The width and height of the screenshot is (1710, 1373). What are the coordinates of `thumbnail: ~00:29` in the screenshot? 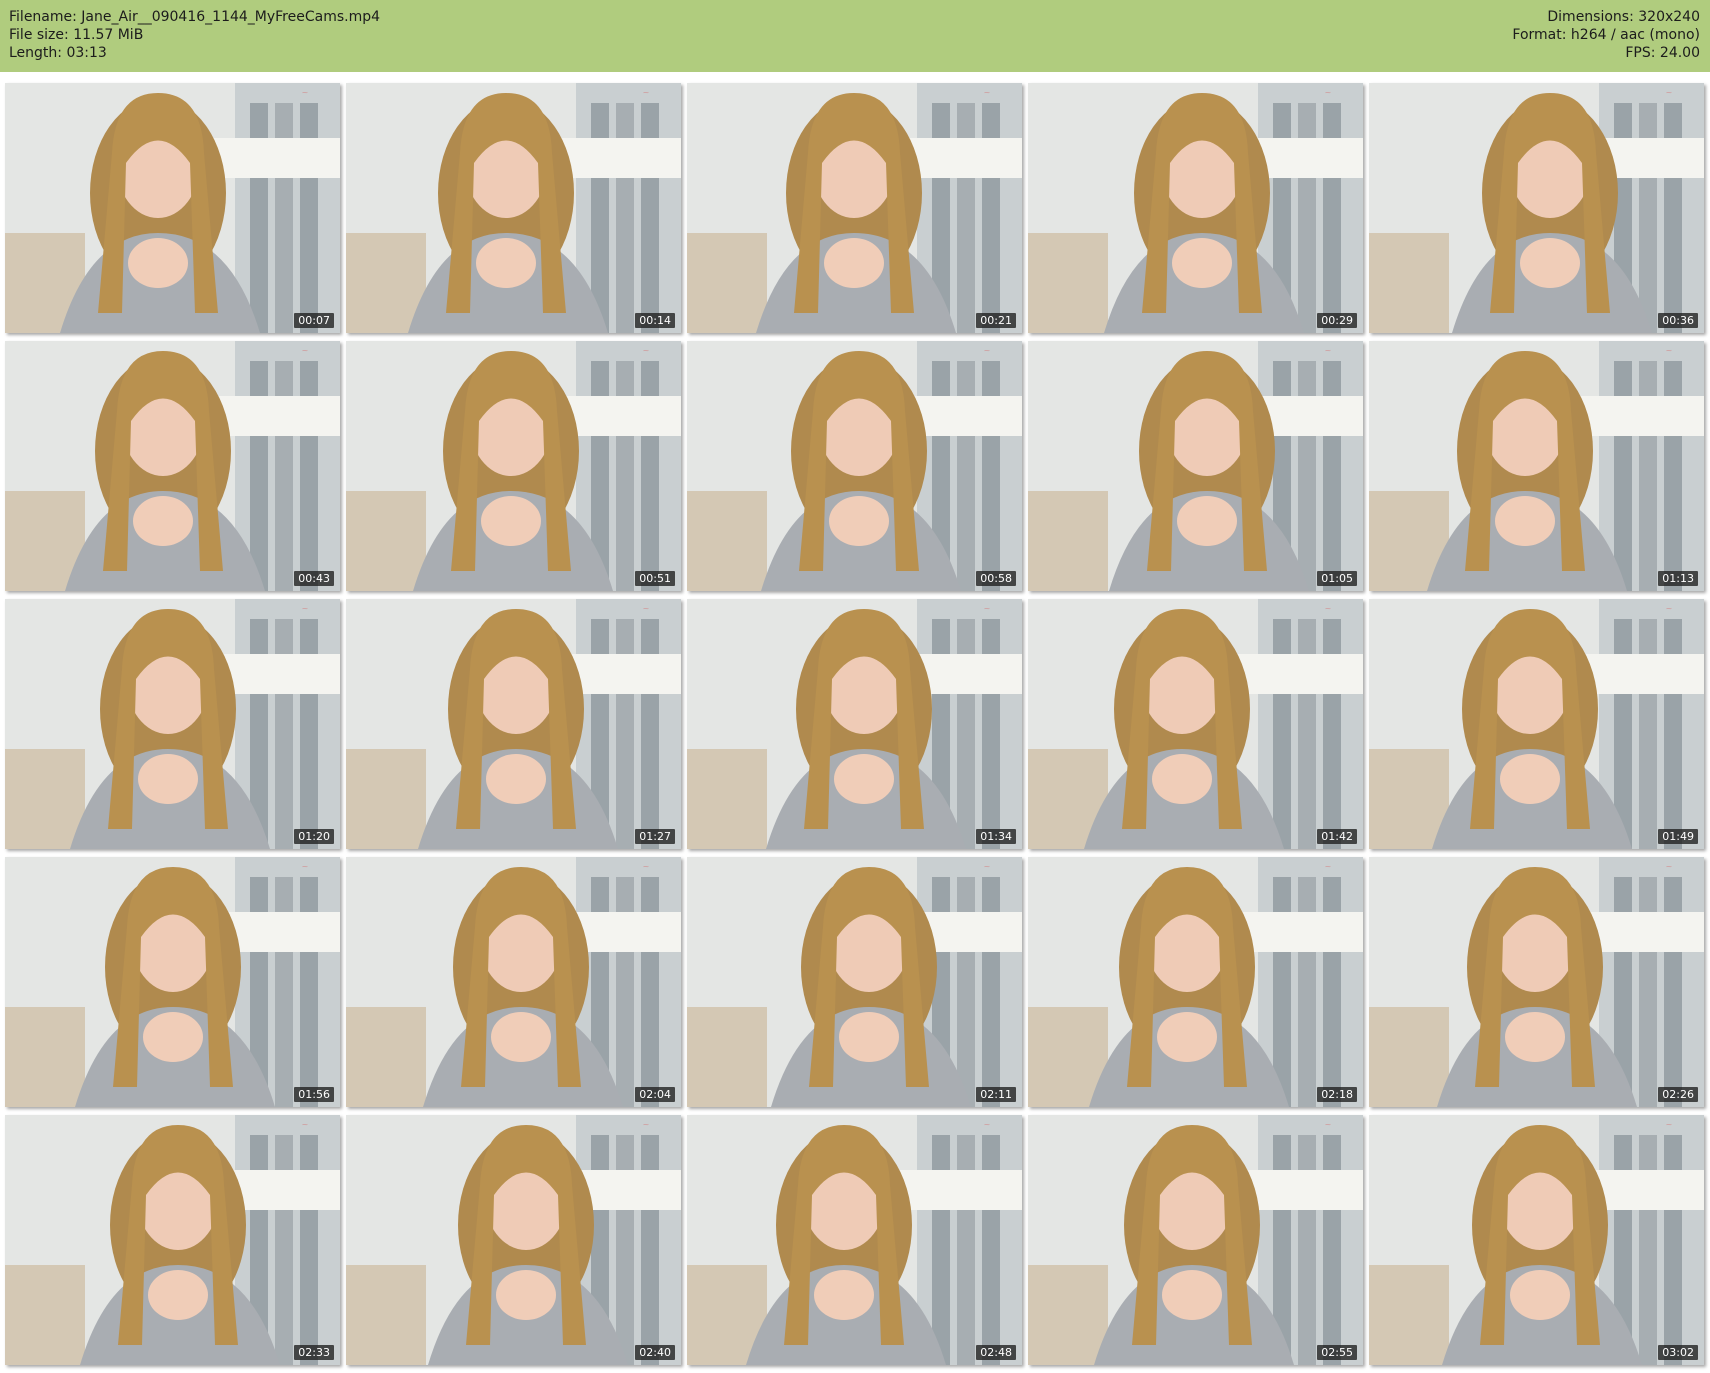 It's located at (1195, 208).